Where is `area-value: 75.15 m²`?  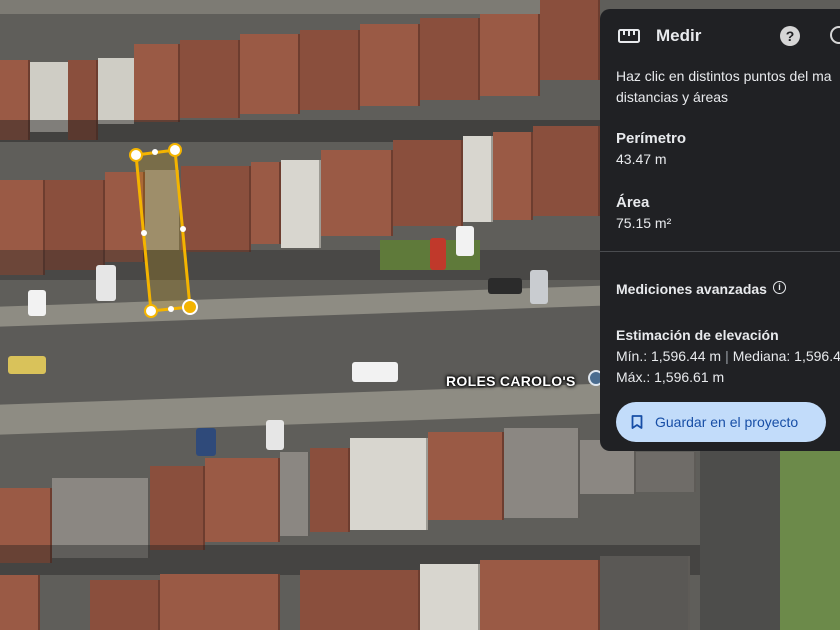
area-value: 75.15 m² is located at coordinates (644, 223).